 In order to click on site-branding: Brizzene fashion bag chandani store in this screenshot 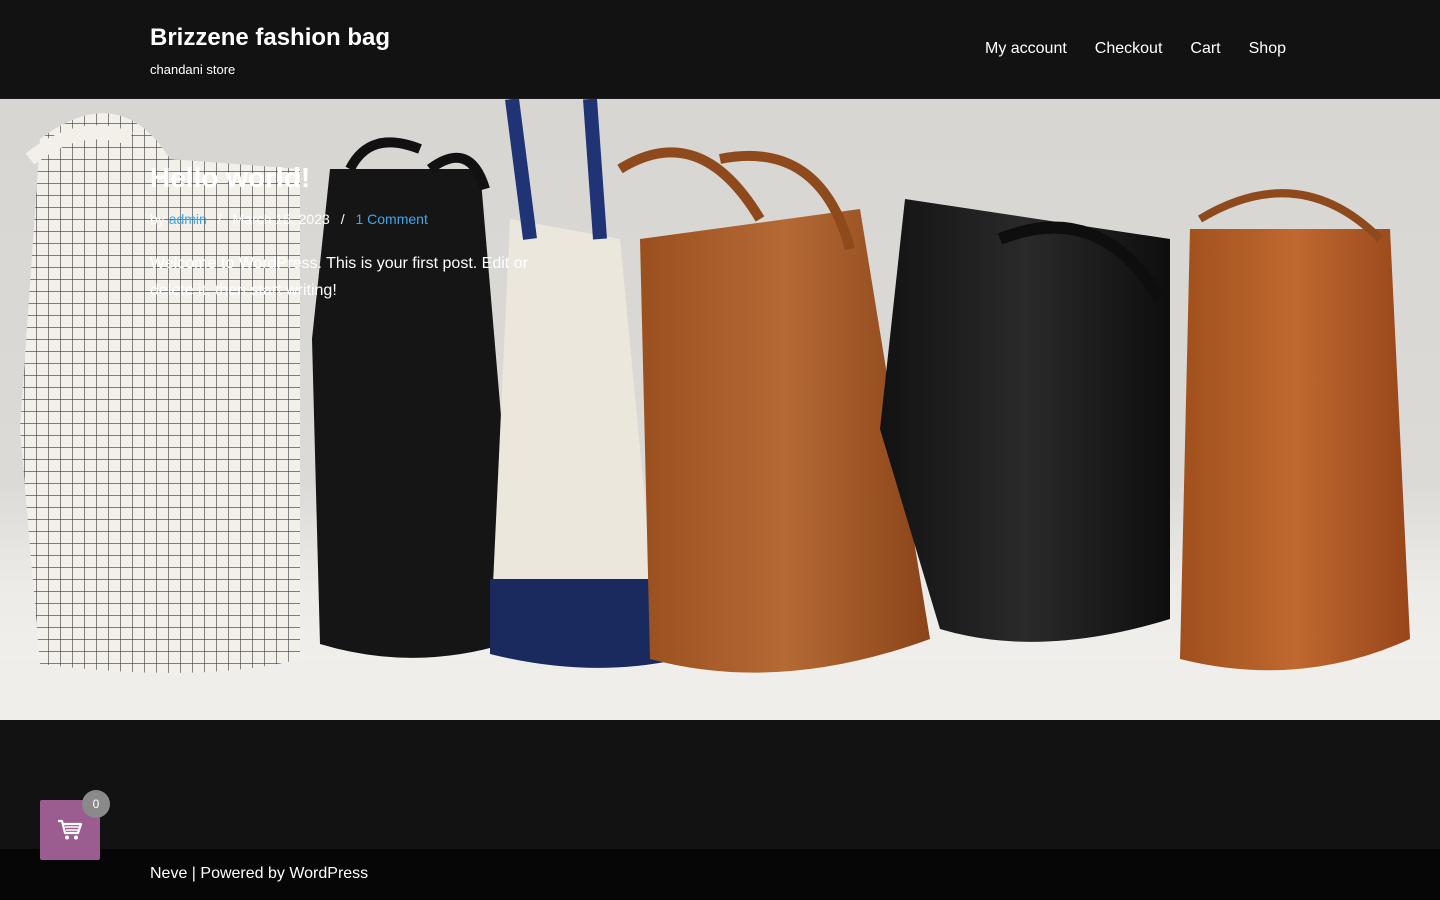, I will do `click(270, 50)`.